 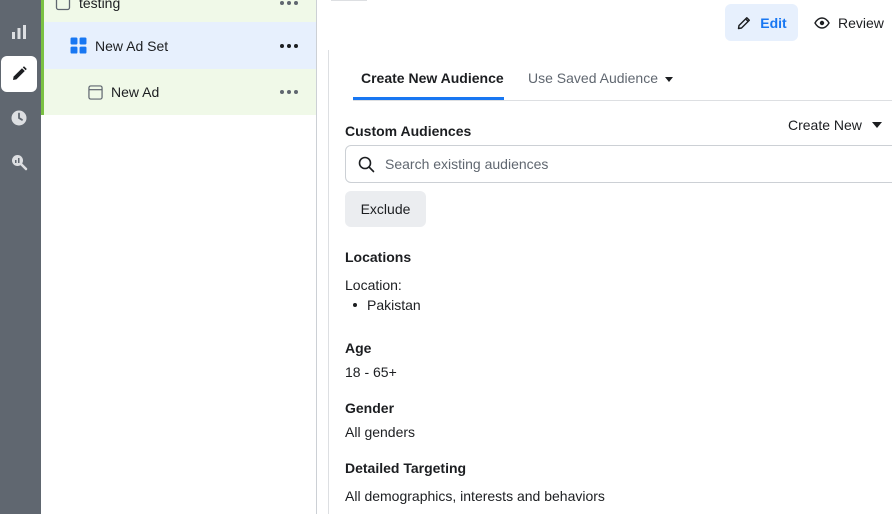 I want to click on edit-label: Edit, so click(x=773, y=22).